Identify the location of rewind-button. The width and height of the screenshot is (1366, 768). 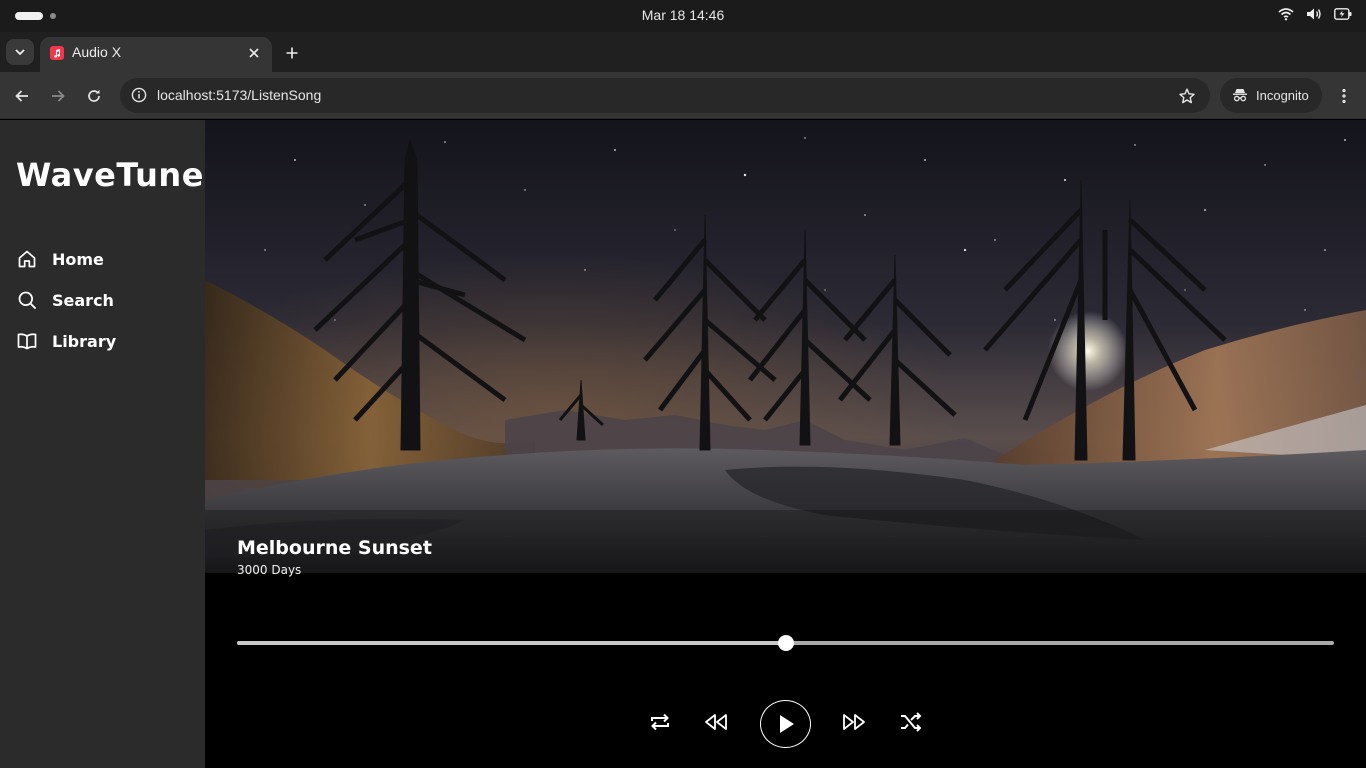
(716, 722).